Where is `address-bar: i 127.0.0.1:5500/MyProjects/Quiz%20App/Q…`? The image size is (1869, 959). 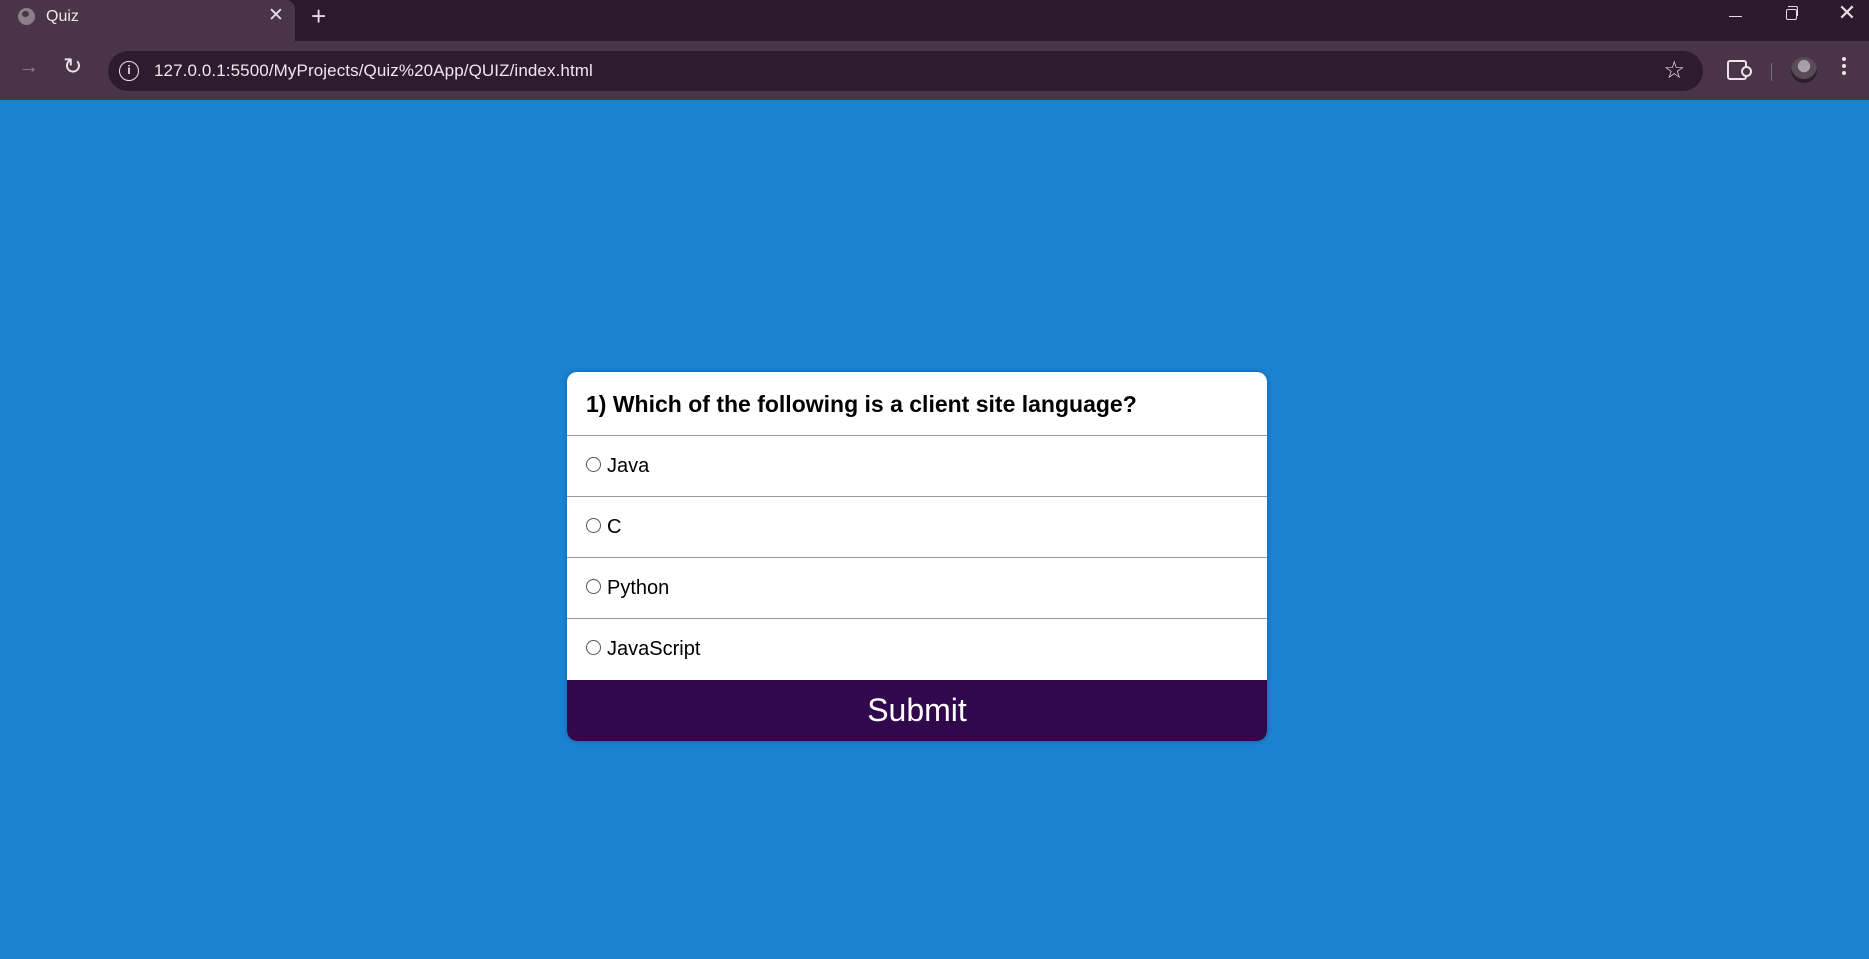 address-bar: i 127.0.0.1:5500/MyProjects/Quiz%20App/Q… is located at coordinates (905, 71).